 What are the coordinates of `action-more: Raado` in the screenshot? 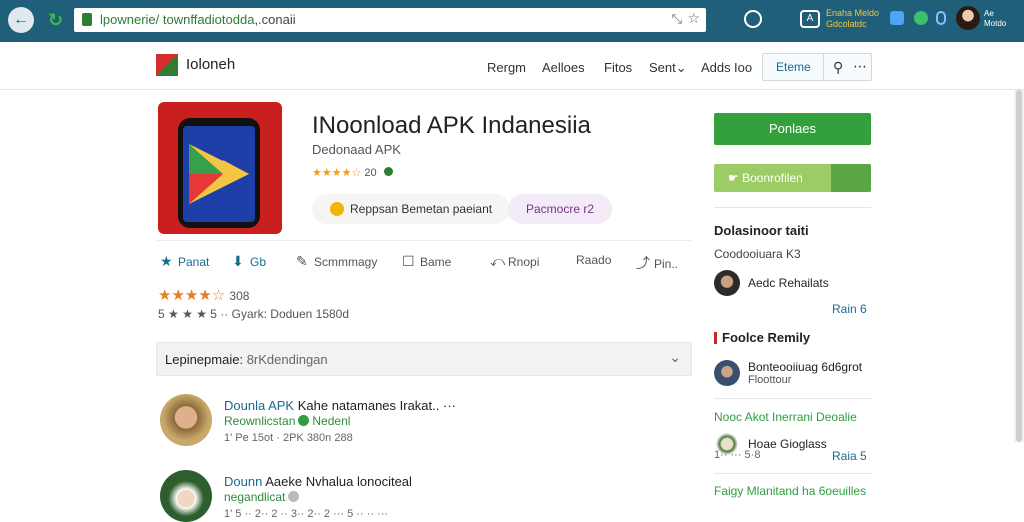 It's located at (593, 260).